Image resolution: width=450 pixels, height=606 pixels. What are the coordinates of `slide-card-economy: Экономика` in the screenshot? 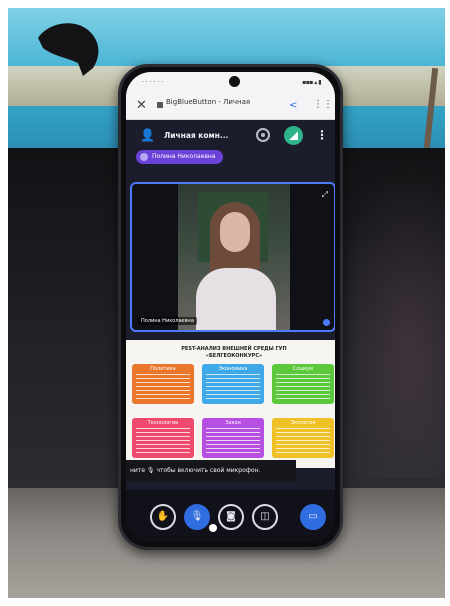 It's located at (233, 384).